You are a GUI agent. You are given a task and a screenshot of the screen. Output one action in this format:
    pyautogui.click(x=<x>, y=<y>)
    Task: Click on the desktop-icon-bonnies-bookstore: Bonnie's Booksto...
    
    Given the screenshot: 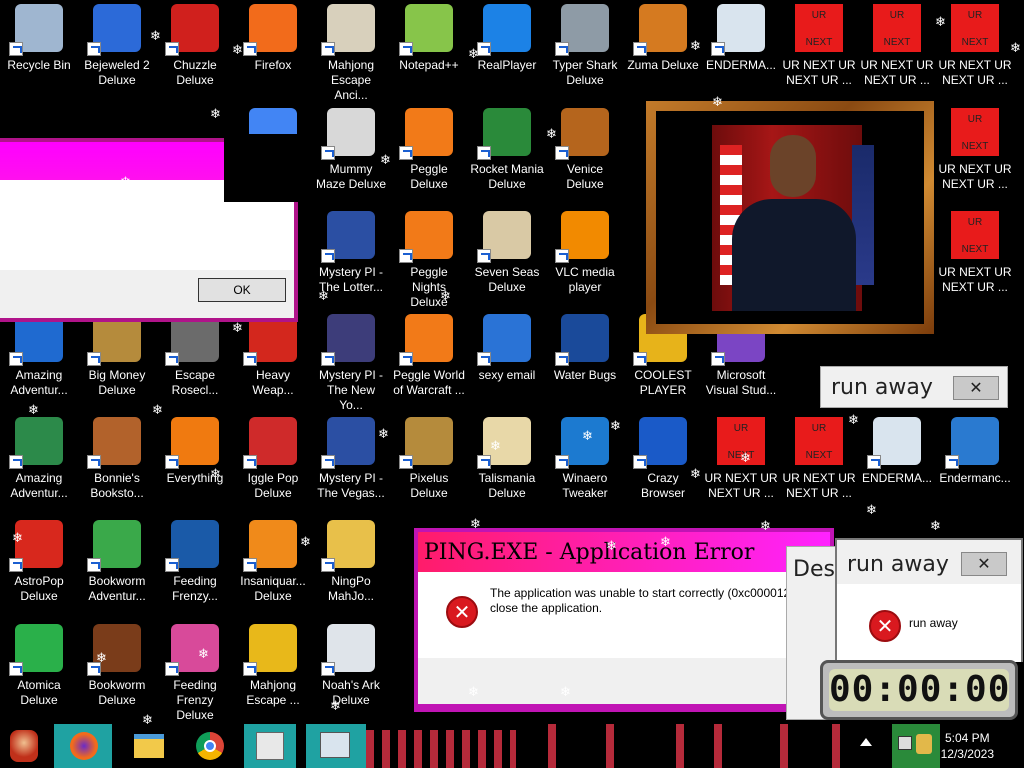 What is the action you would take?
    pyautogui.click(x=117, y=463)
    